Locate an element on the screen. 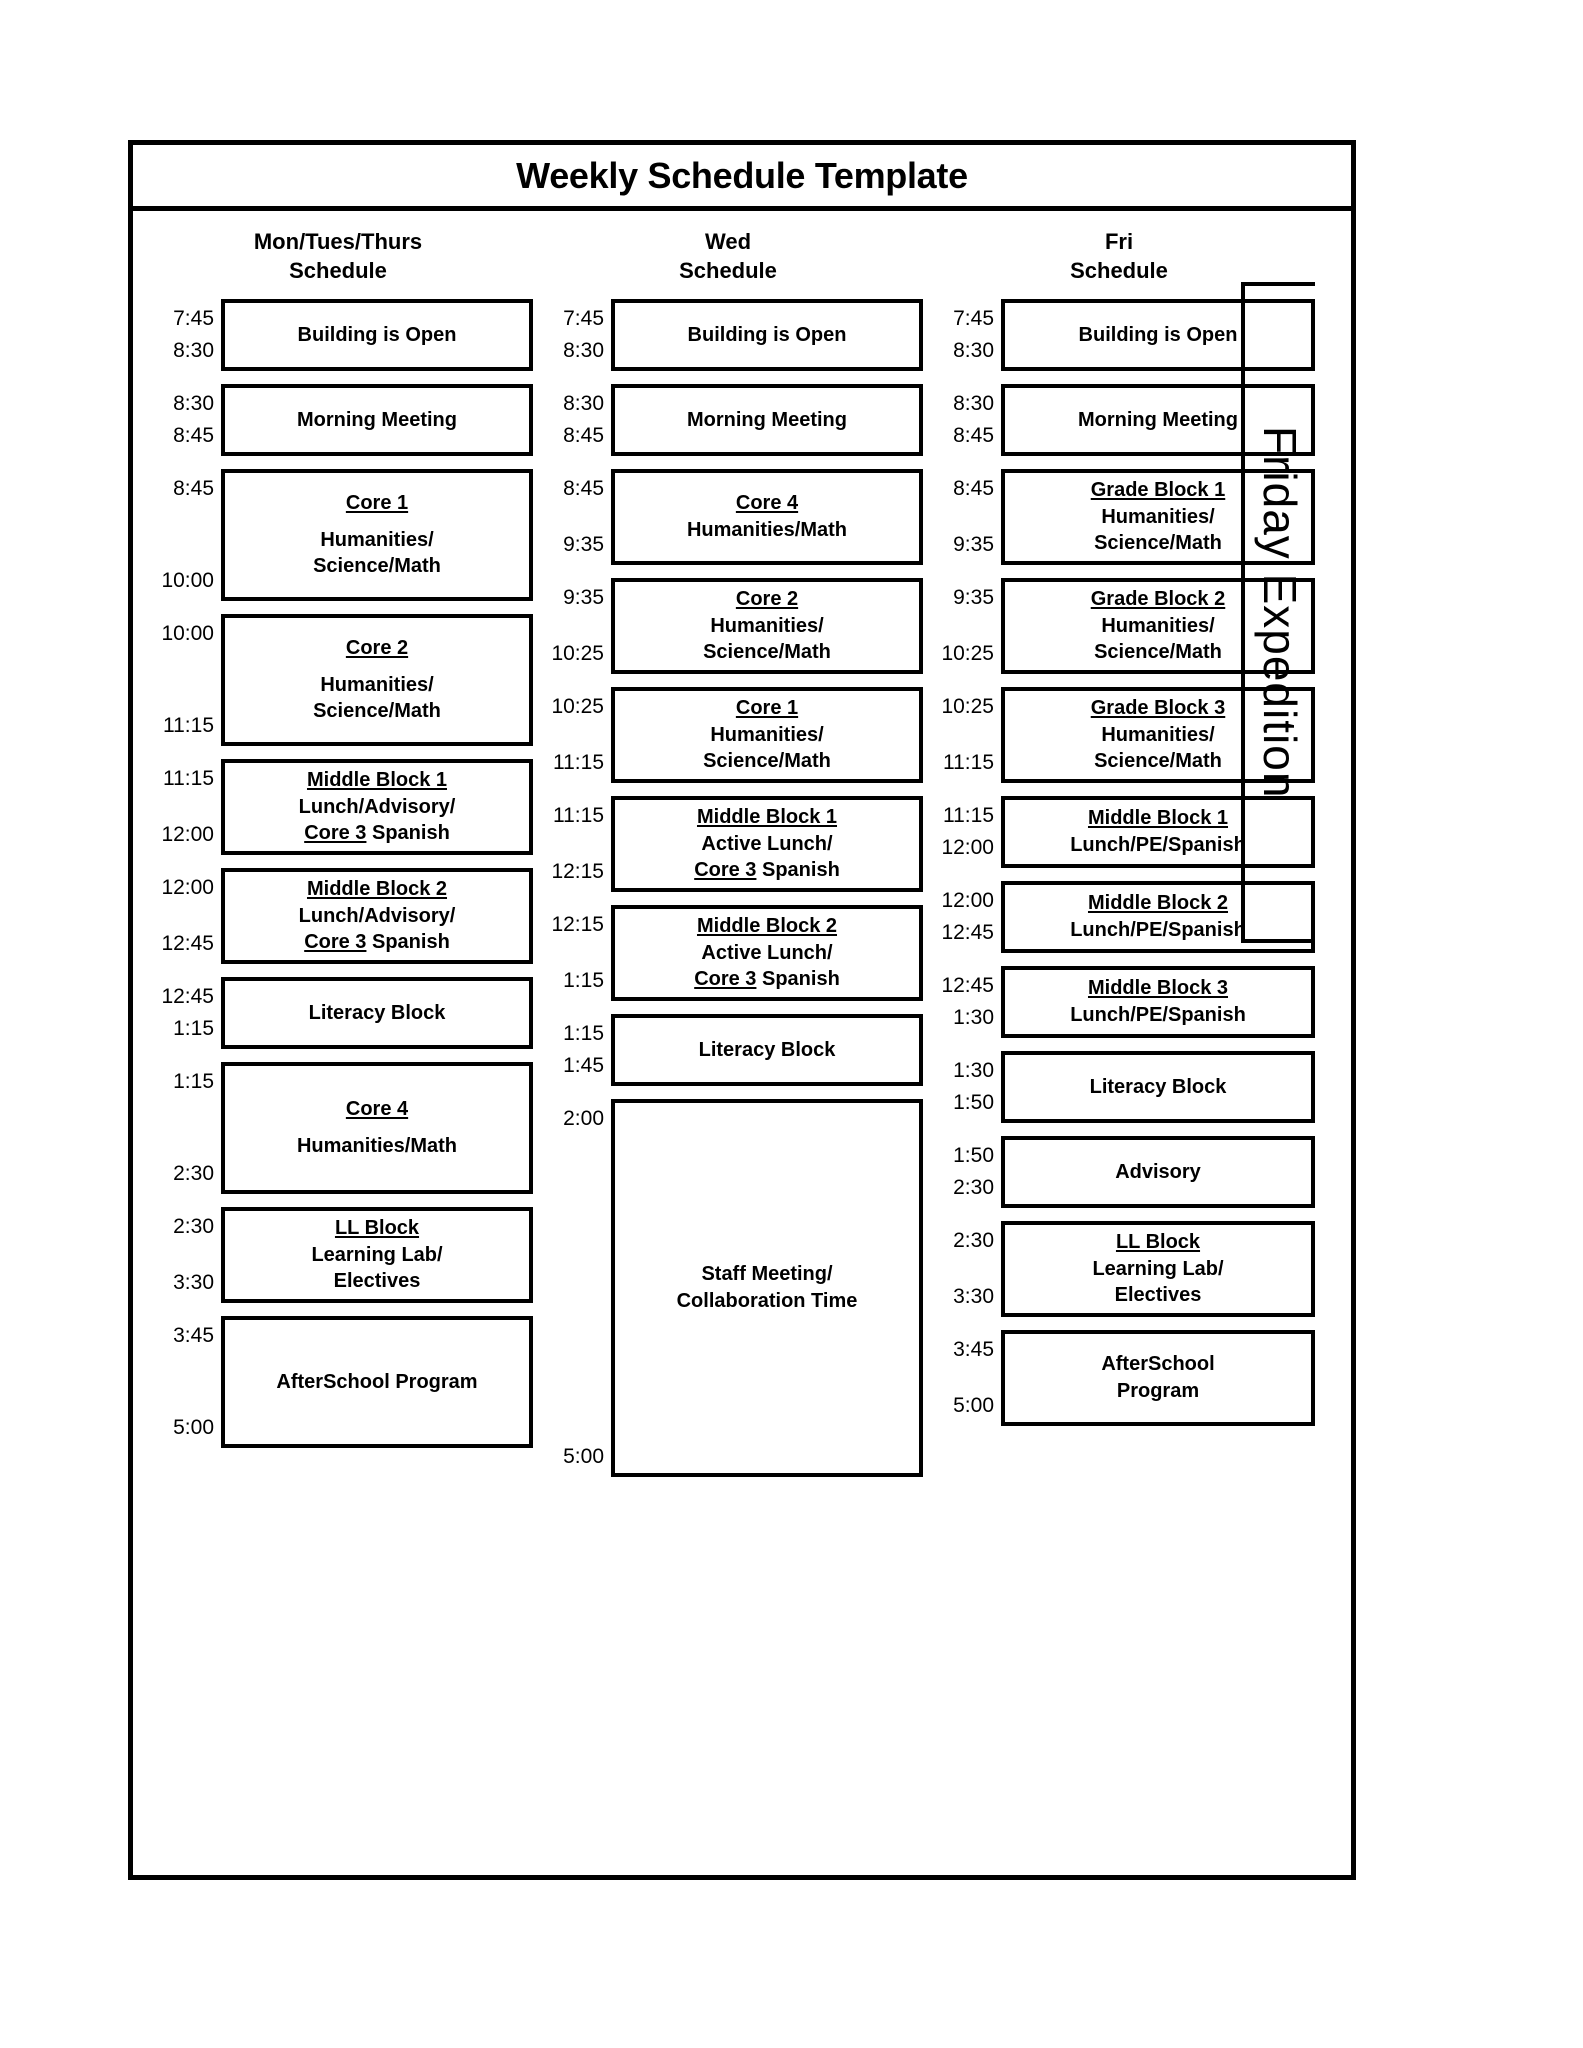 This screenshot has width=1583, height=2048. time-range: 8:45 9:35 is located at coordinates (572, 517).